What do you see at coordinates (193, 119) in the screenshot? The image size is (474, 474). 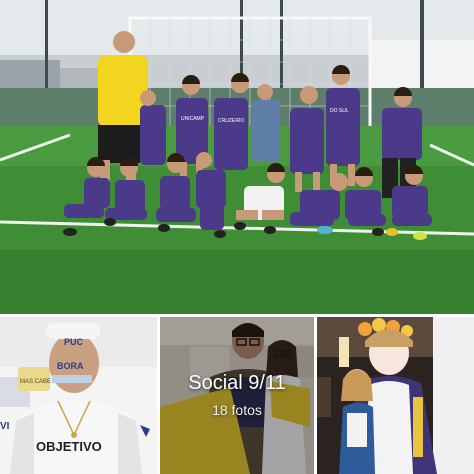 I see `shirt-text: UNICAMP` at bounding box center [193, 119].